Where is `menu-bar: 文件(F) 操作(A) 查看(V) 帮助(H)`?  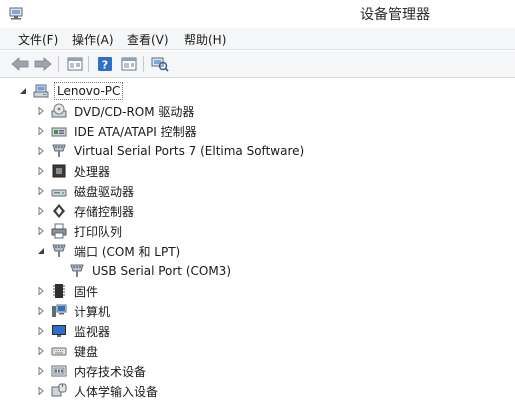
menu-bar: 文件(F) 操作(A) 查看(V) 帮助(H) is located at coordinates (257, 39).